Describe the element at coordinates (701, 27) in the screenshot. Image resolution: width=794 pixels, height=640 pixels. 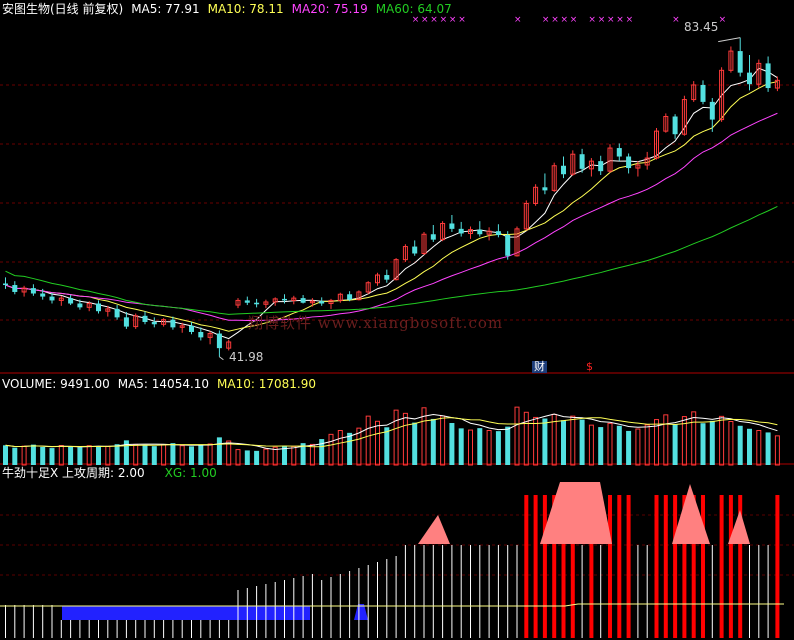
I see `high-price-label: 83.45` at that location.